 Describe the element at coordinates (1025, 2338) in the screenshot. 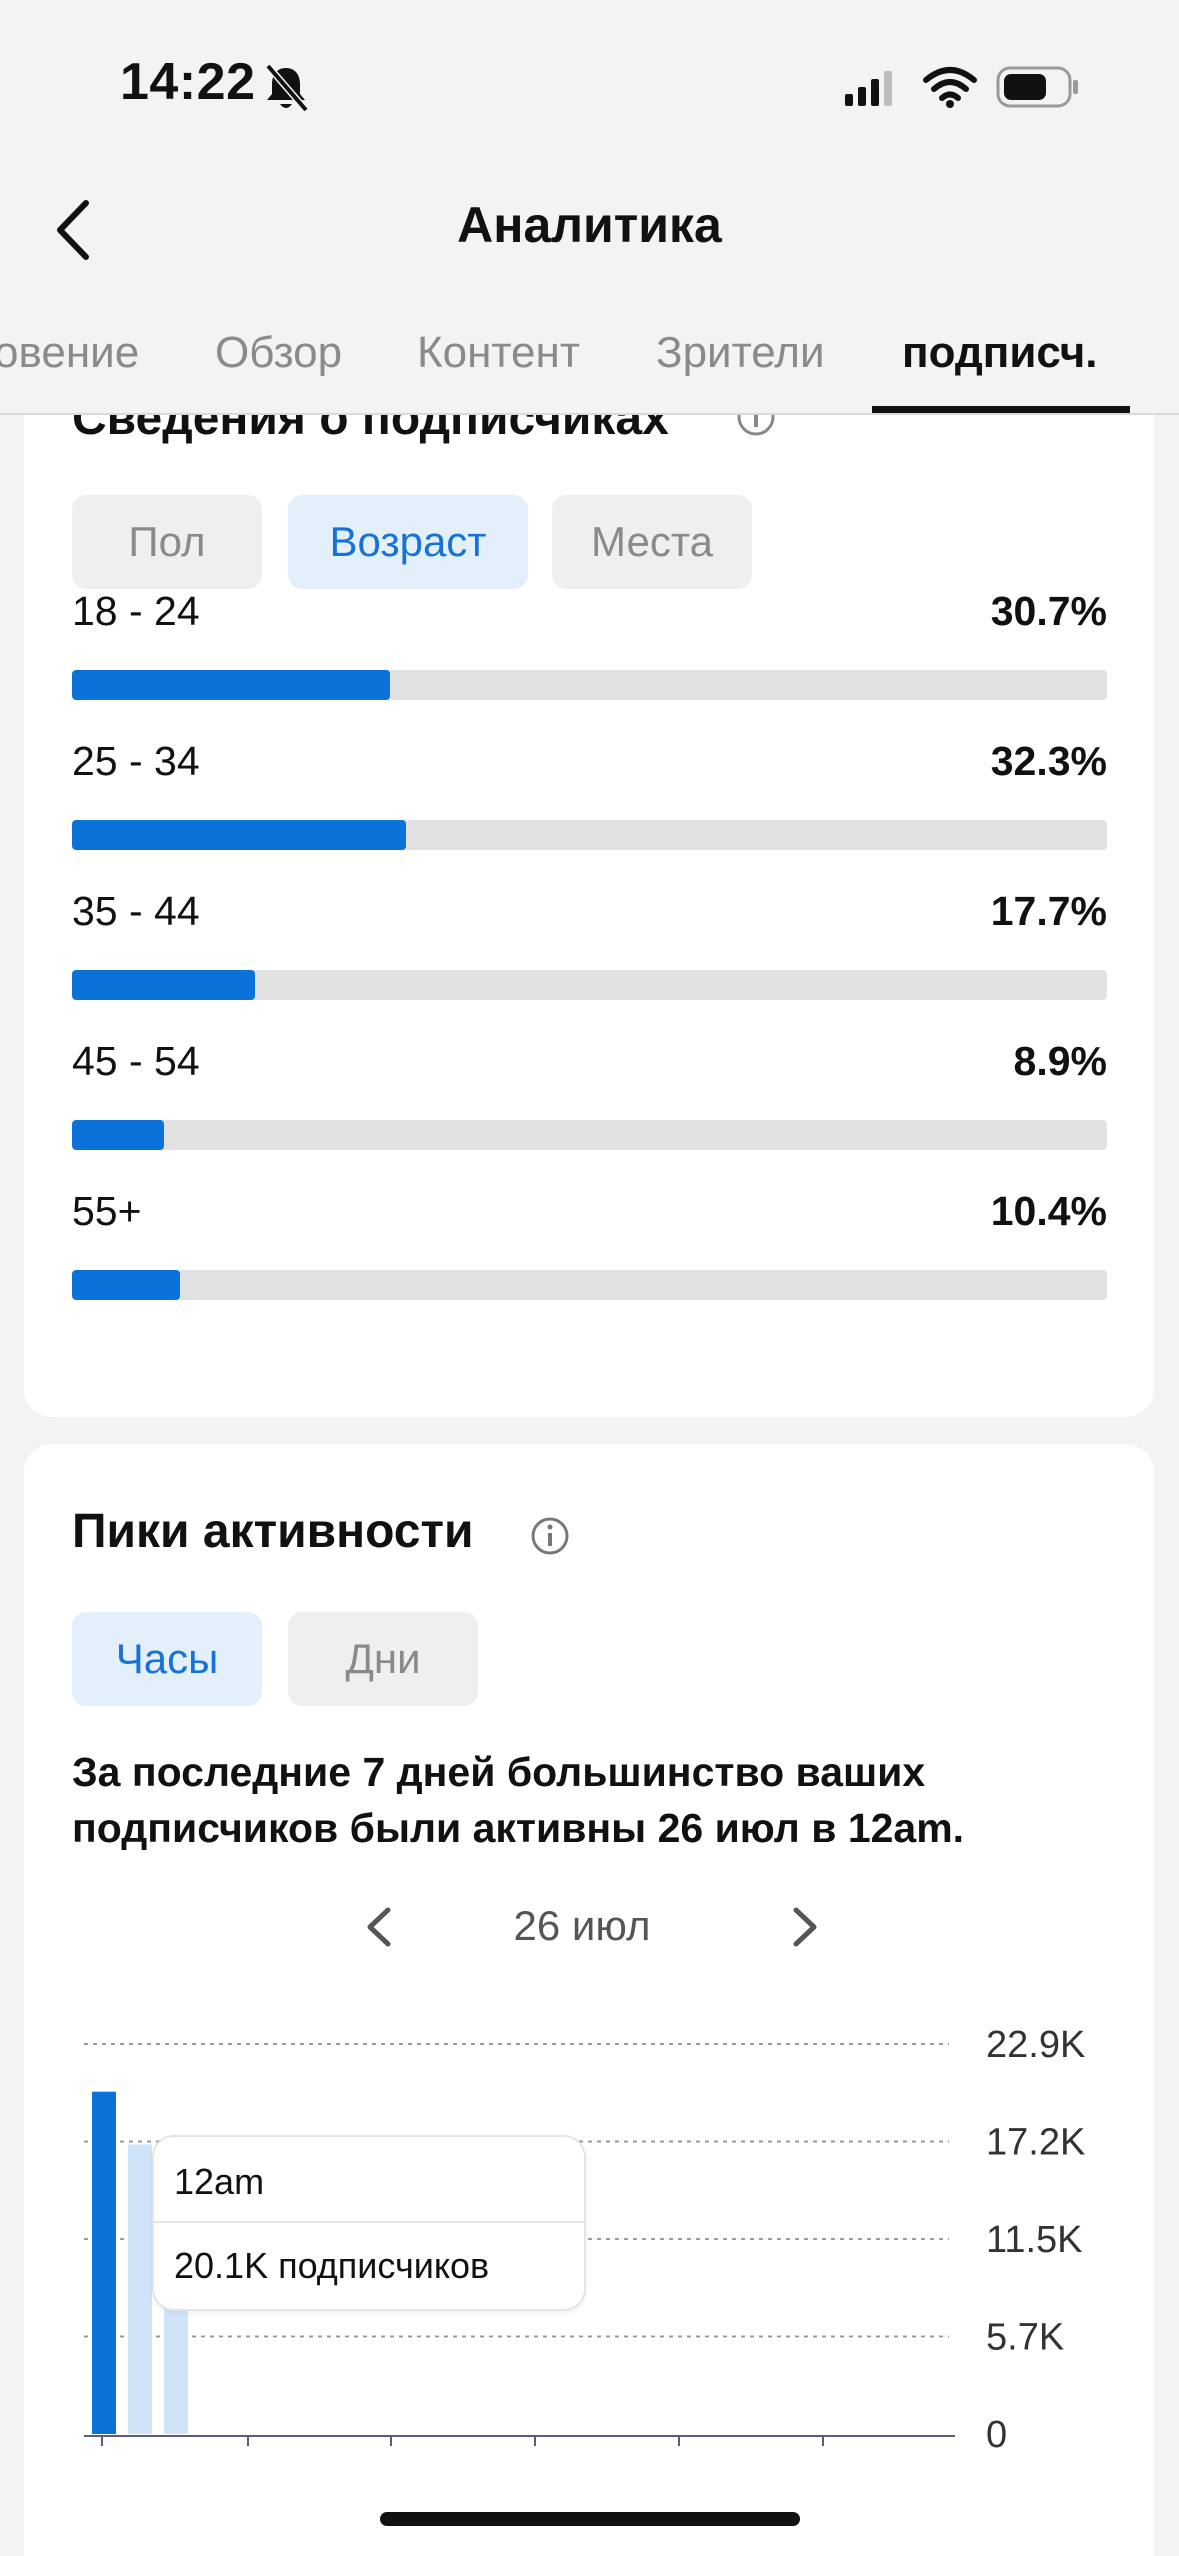

I see `y-tick-label: 5.7K` at that location.